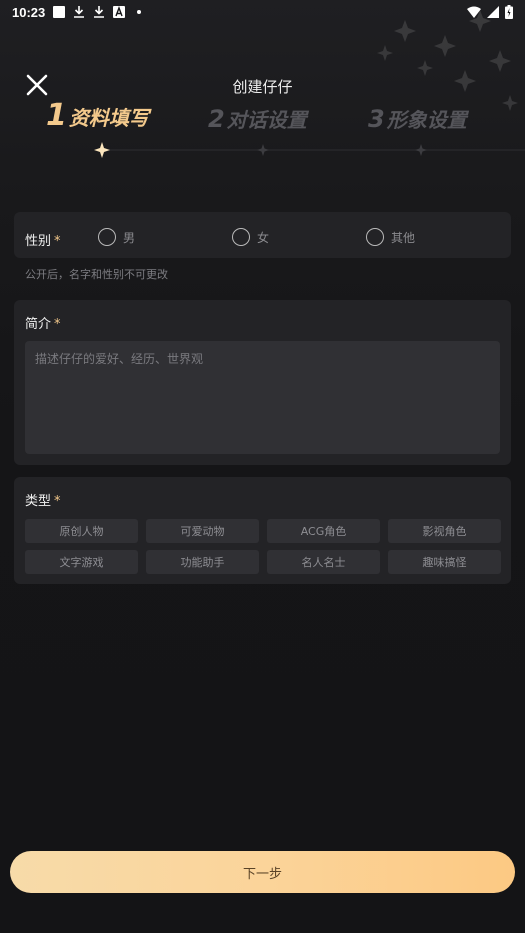  What do you see at coordinates (262, 397) in the screenshot?
I see `intro-textarea` at bounding box center [262, 397].